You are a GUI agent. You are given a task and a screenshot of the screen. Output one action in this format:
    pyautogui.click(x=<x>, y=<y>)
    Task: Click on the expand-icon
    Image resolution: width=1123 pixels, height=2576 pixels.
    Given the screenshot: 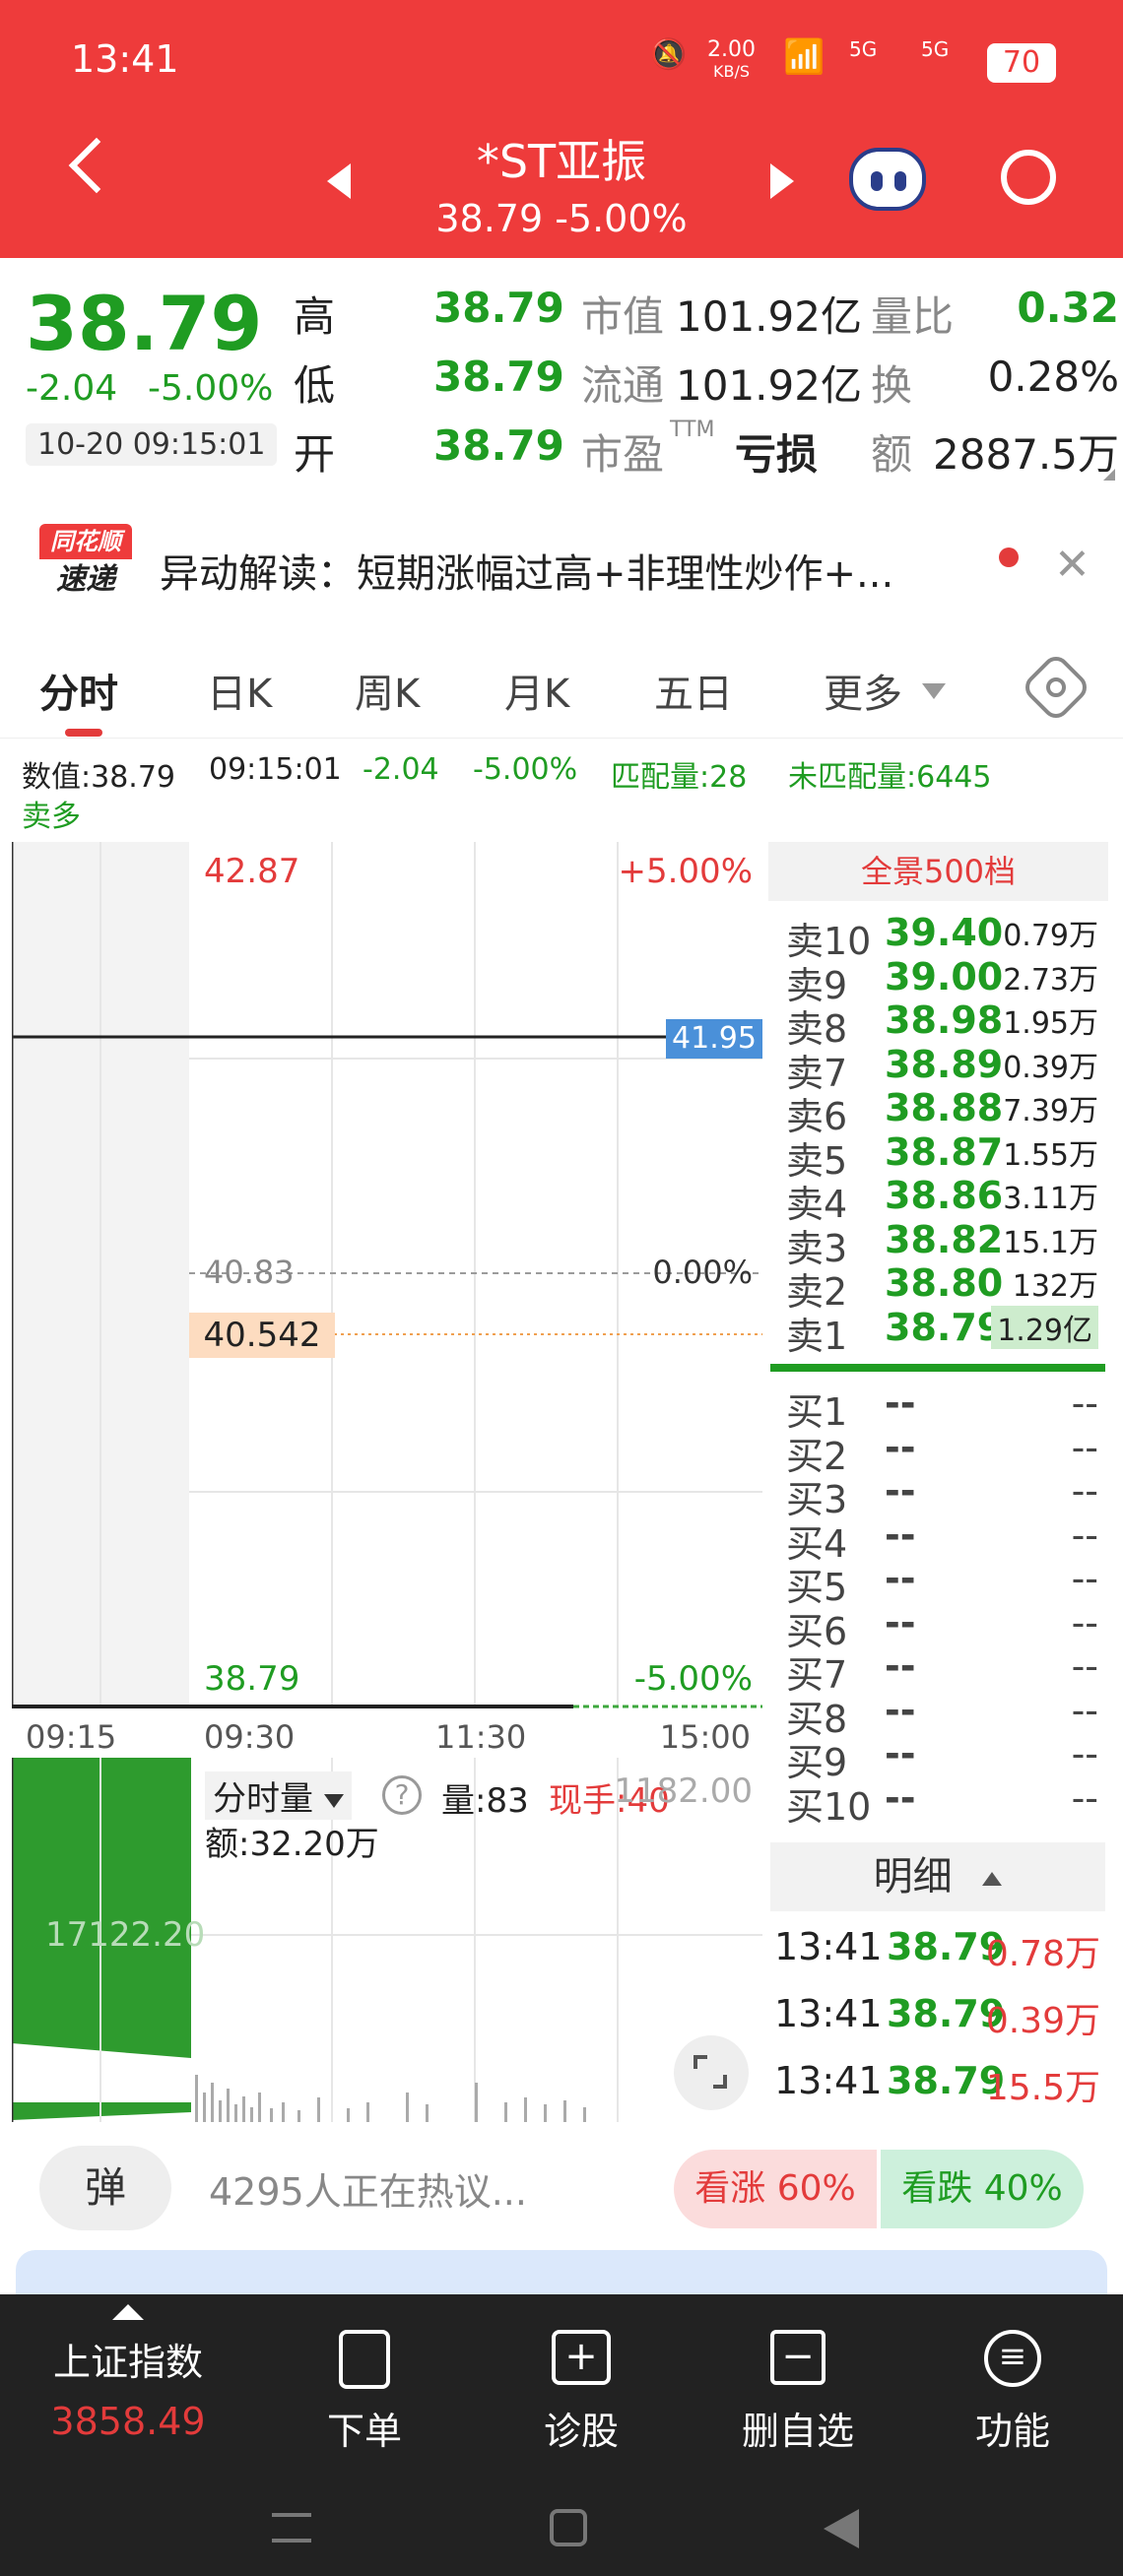 What is the action you would take?
    pyautogui.click(x=1109, y=475)
    